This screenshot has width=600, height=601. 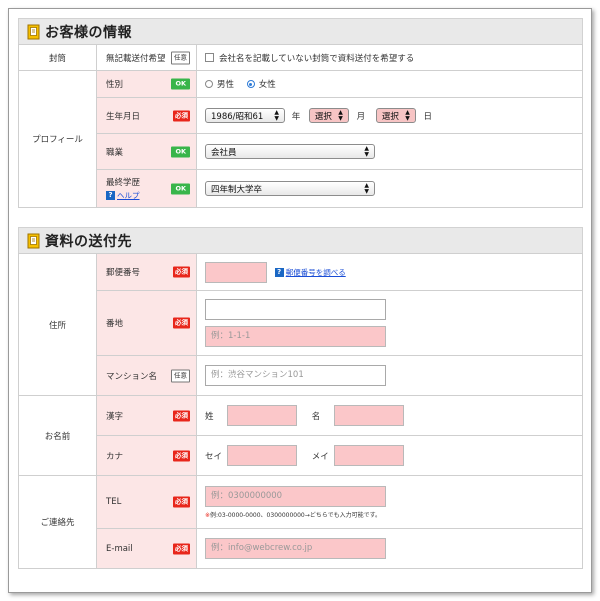 What do you see at coordinates (296, 117) in the screenshot?
I see `year-unit: 年` at bounding box center [296, 117].